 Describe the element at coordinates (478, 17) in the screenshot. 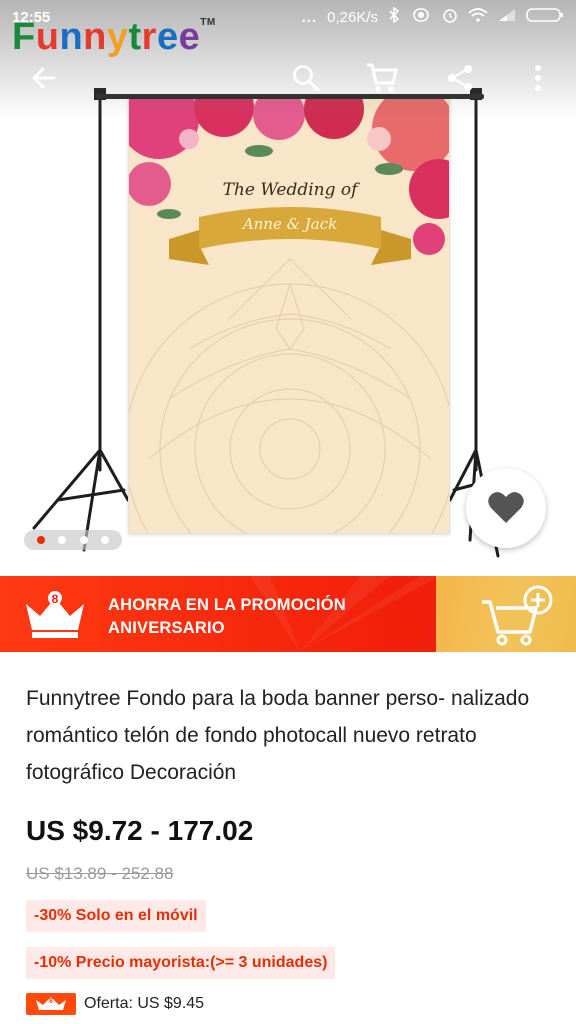

I see `wifi-icon` at that location.